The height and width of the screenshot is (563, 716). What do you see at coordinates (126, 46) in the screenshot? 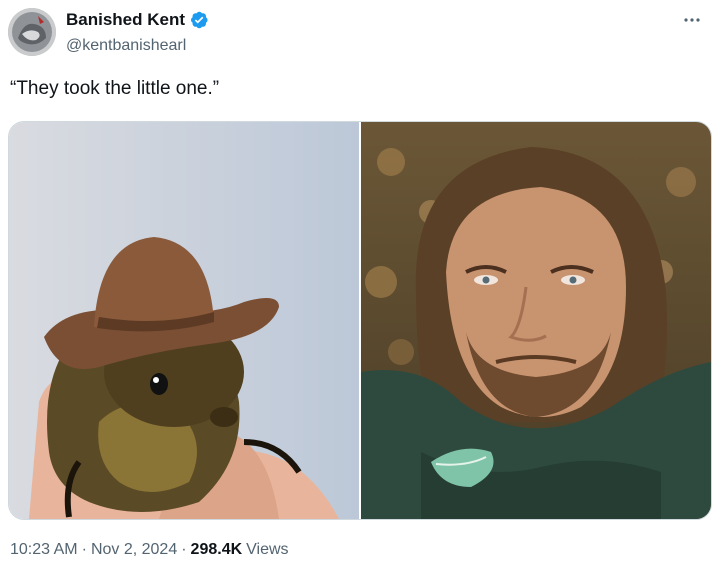
I see `author-handle: @kentbanishearl` at bounding box center [126, 46].